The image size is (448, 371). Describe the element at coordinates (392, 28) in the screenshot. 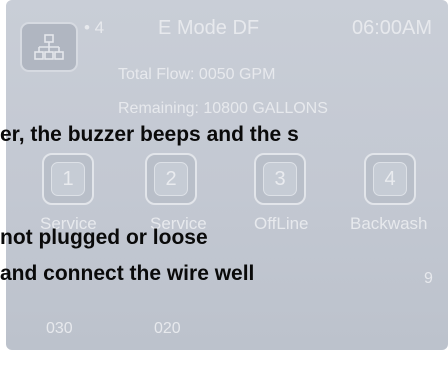

I see `clock-time: 06:00AM` at that location.